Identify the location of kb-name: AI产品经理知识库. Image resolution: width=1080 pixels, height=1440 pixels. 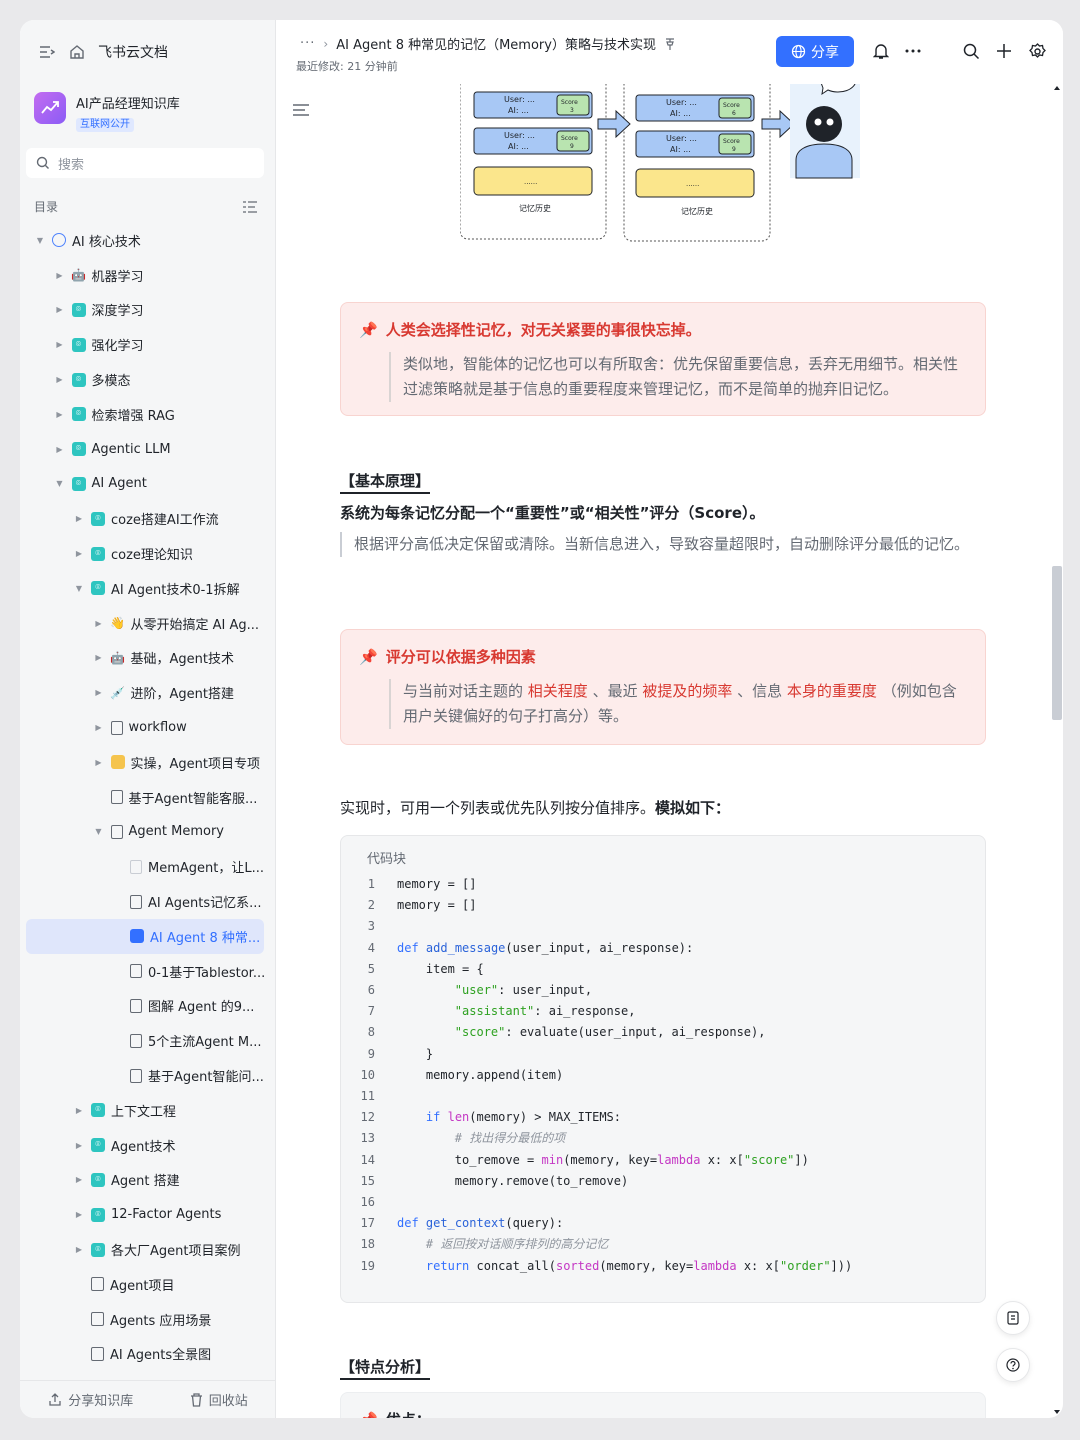
(128, 104).